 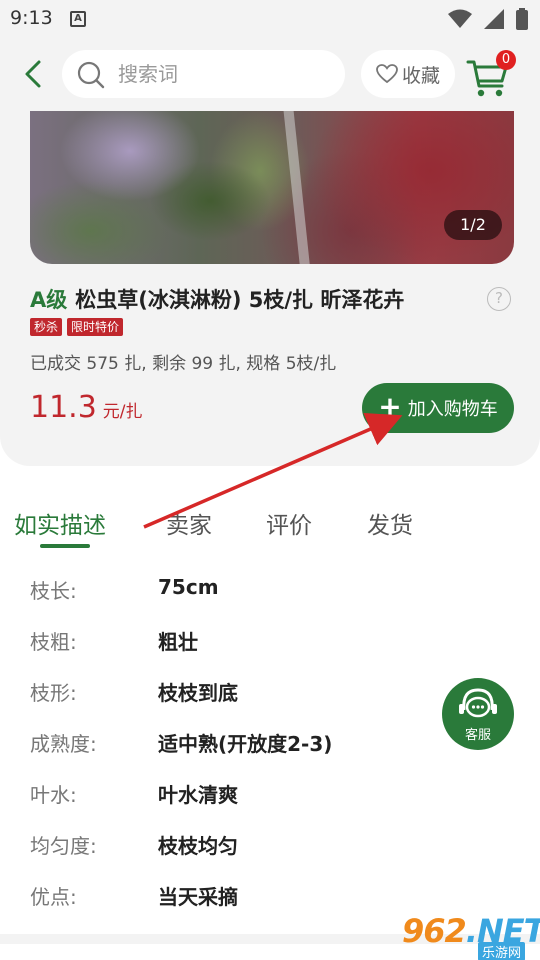 I want to click on battery-icon, so click(x=522, y=19).